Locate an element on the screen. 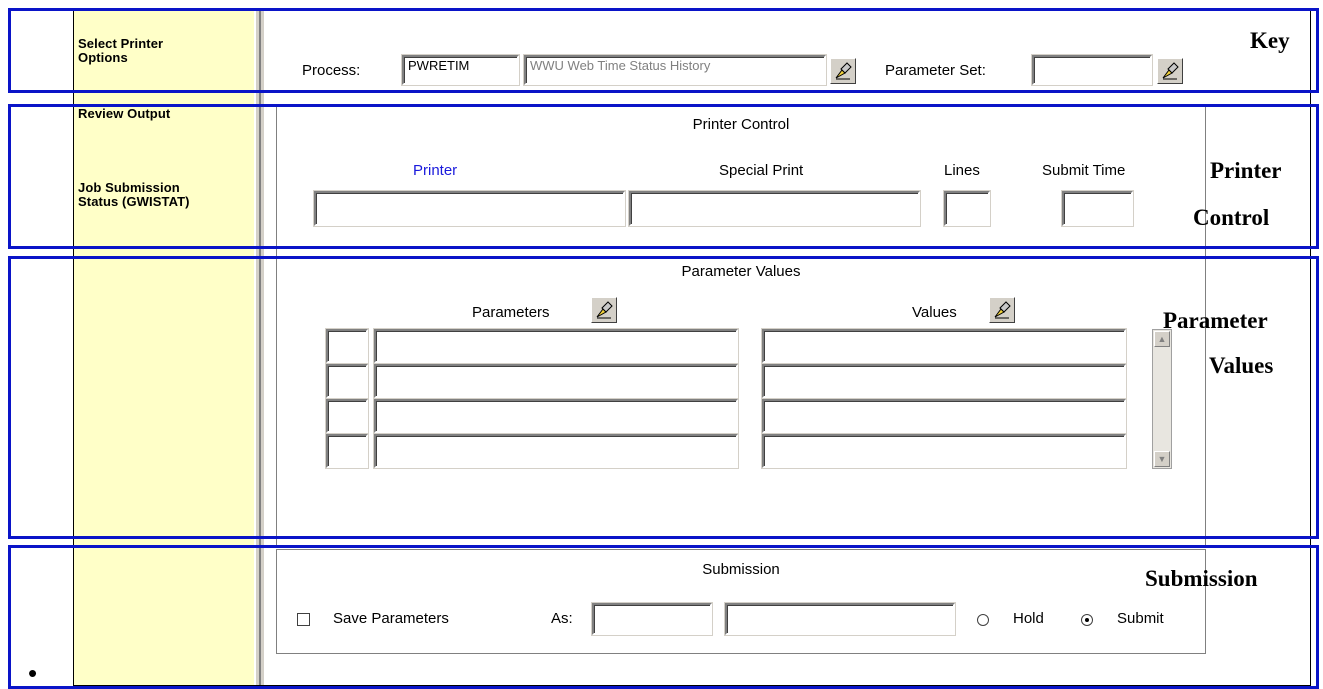  printer-control-annotation-line2: Control is located at coordinates (1231, 217).